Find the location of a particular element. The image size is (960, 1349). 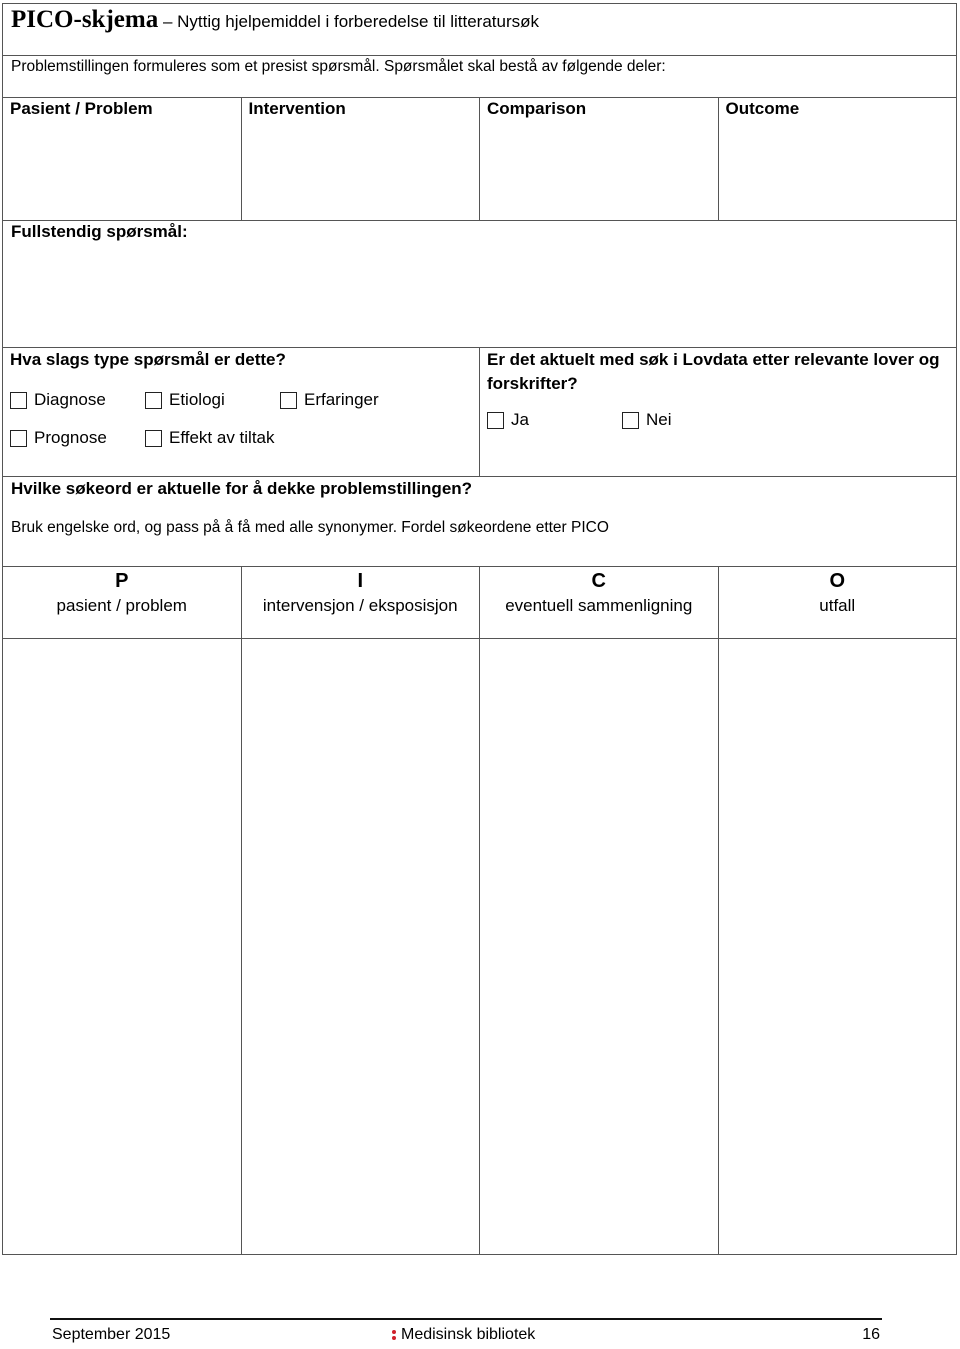

checkbox-etiologi: Etiologi is located at coordinates (212, 400).